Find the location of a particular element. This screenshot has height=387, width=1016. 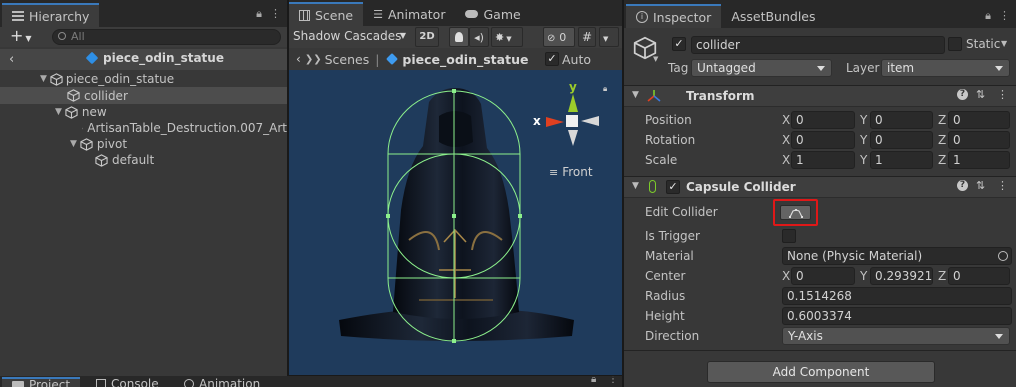

transform-header: ▼ Transform ? ⇅ ⋮ is located at coordinates (820, 96).